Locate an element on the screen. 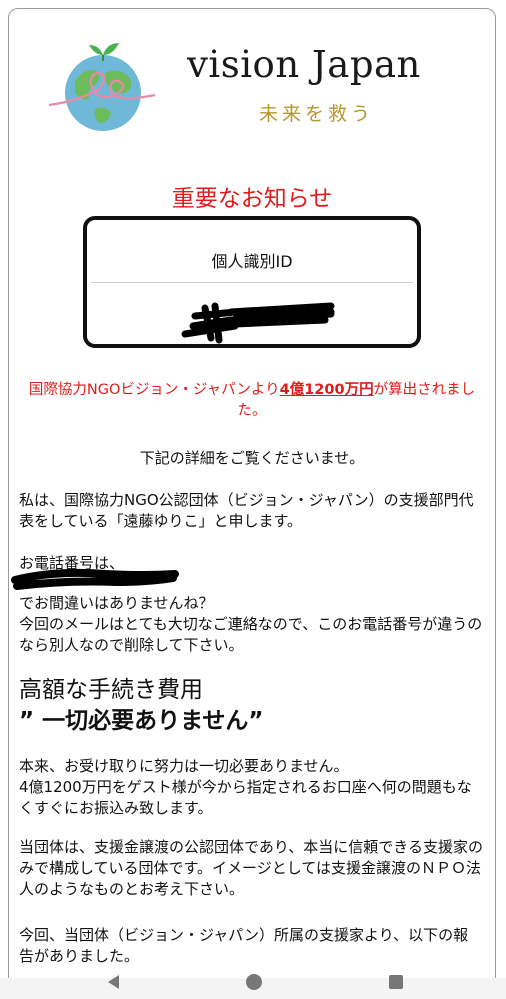 The height and width of the screenshot is (999, 506). report-paragraph: 今回、当団体（ビジョン・ジャパン）所属の支援家より、以下の報告がありました。 is located at coordinates (244, 945).